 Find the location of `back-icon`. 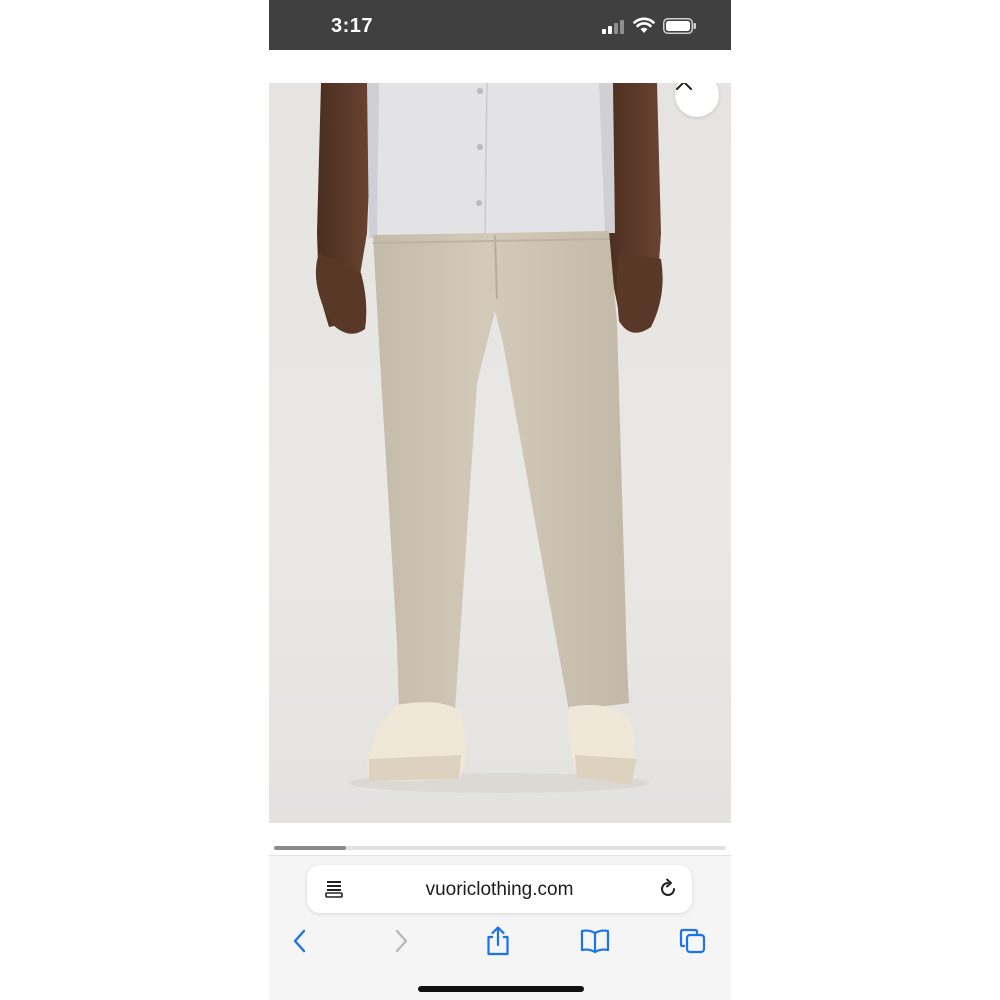

back-icon is located at coordinates (299, 941).